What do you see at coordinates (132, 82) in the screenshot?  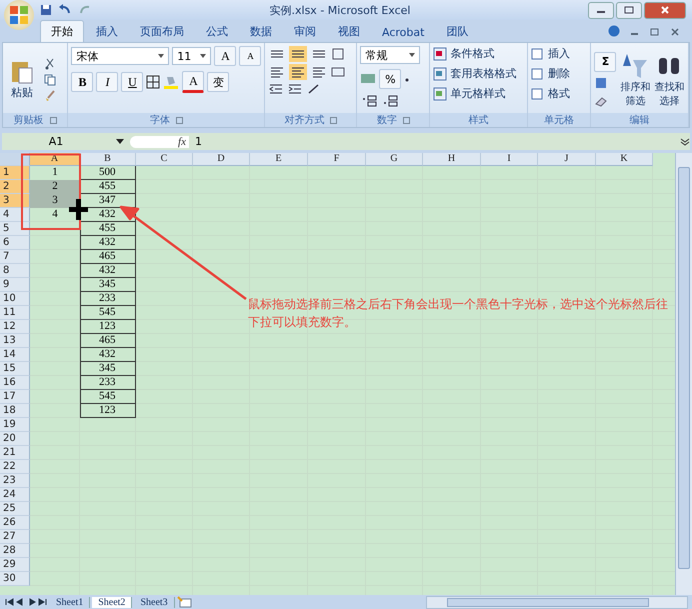 I see `underline-button: U` at bounding box center [132, 82].